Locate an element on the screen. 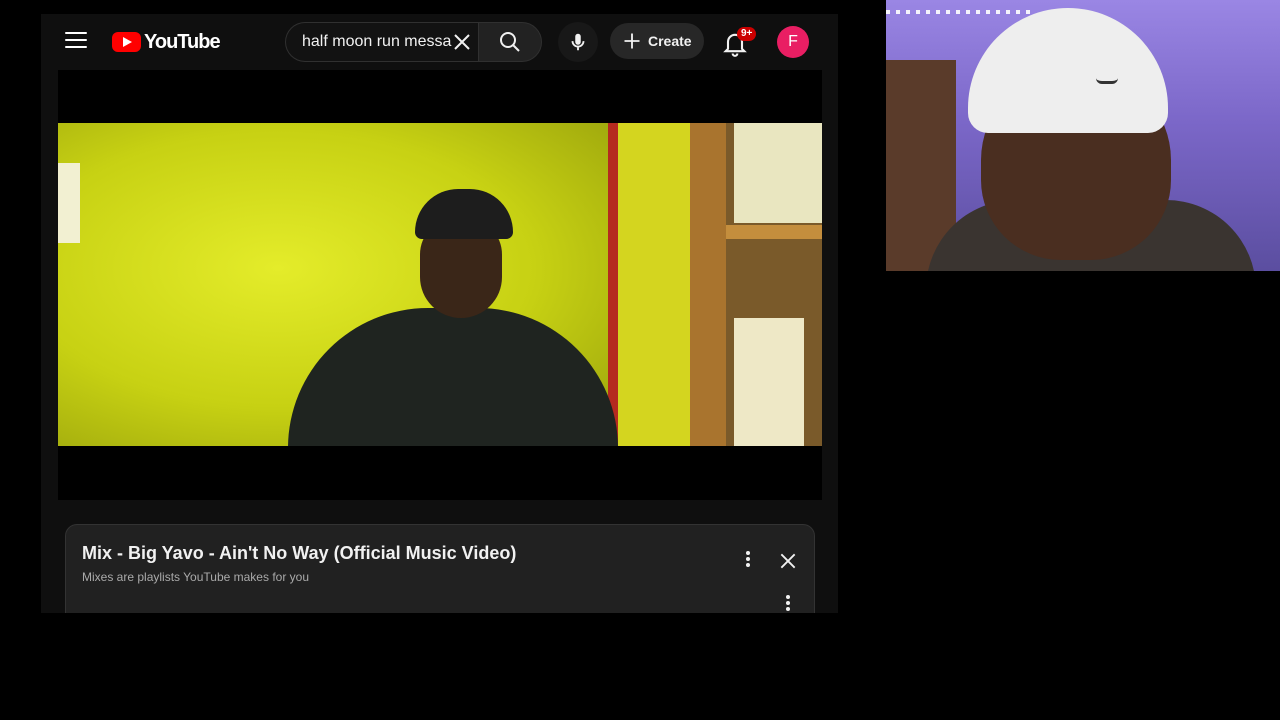 The image size is (1280, 720). voice-search-button is located at coordinates (578, 42).